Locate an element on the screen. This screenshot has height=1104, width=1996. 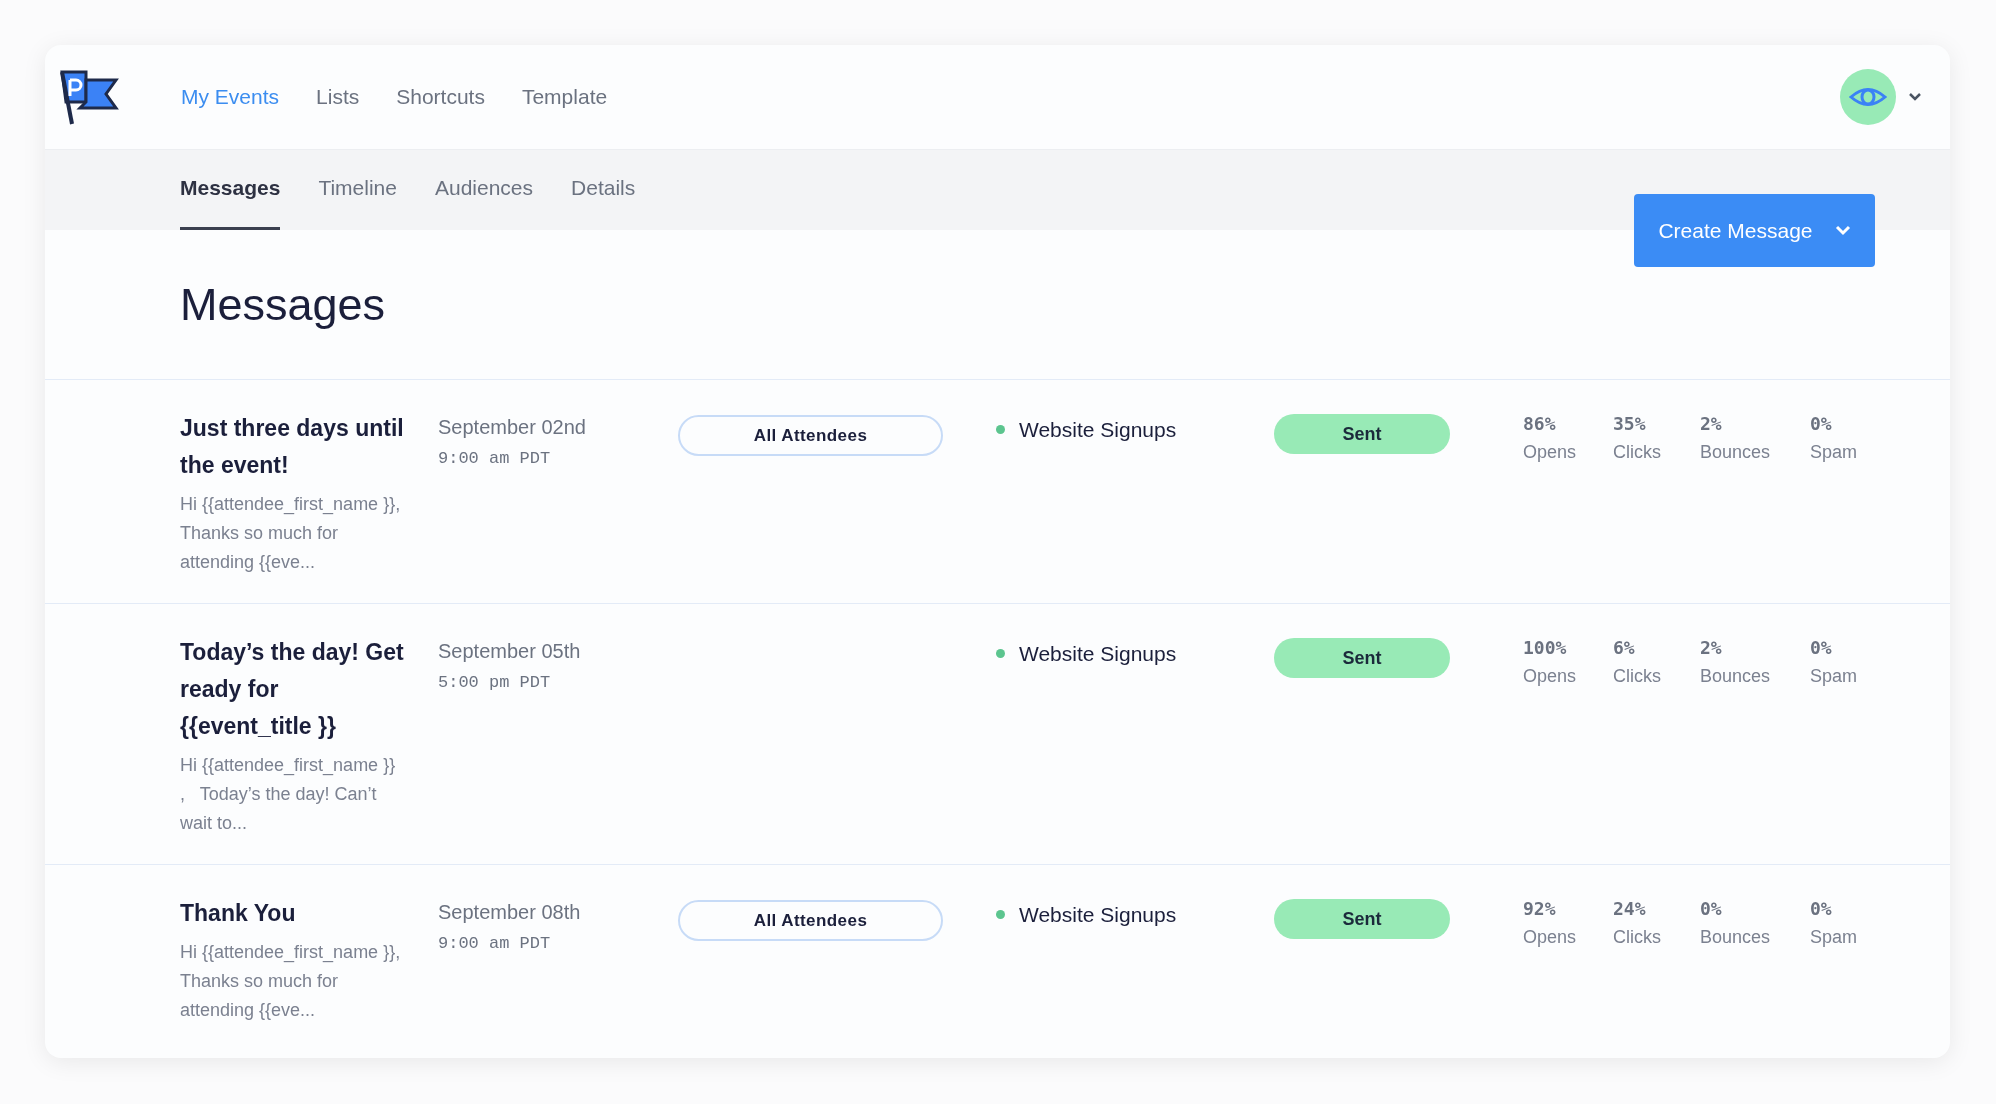
stat-value: 35% is located at coordinates (1630, 424).